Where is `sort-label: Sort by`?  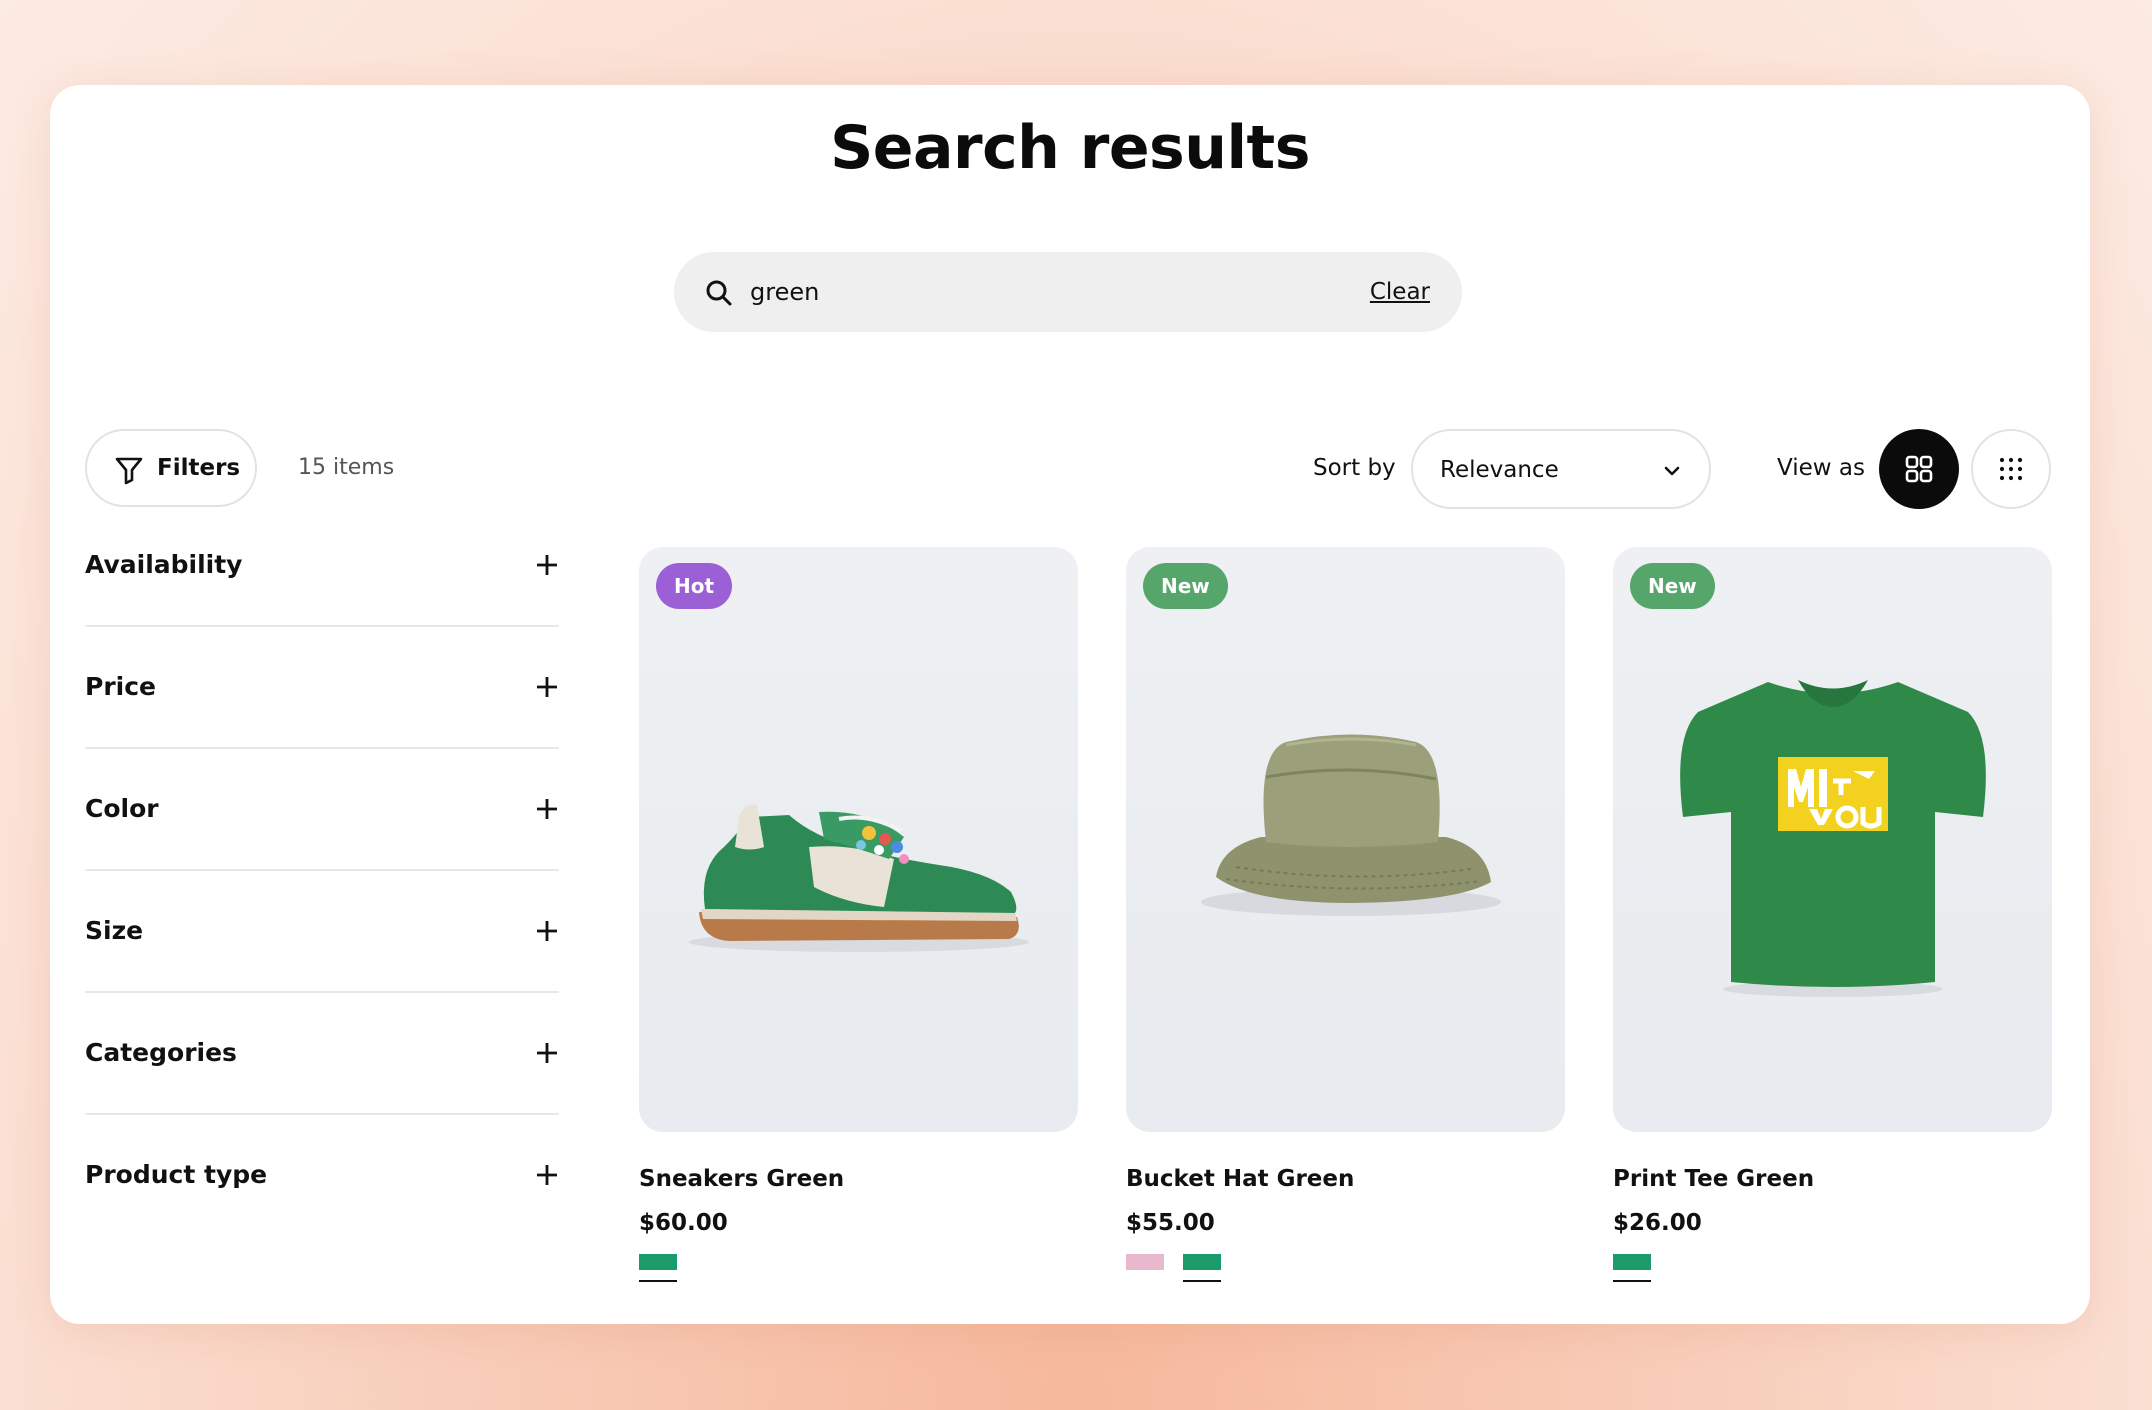
sort-label: Sort by is located at coordinates (1354, 468).